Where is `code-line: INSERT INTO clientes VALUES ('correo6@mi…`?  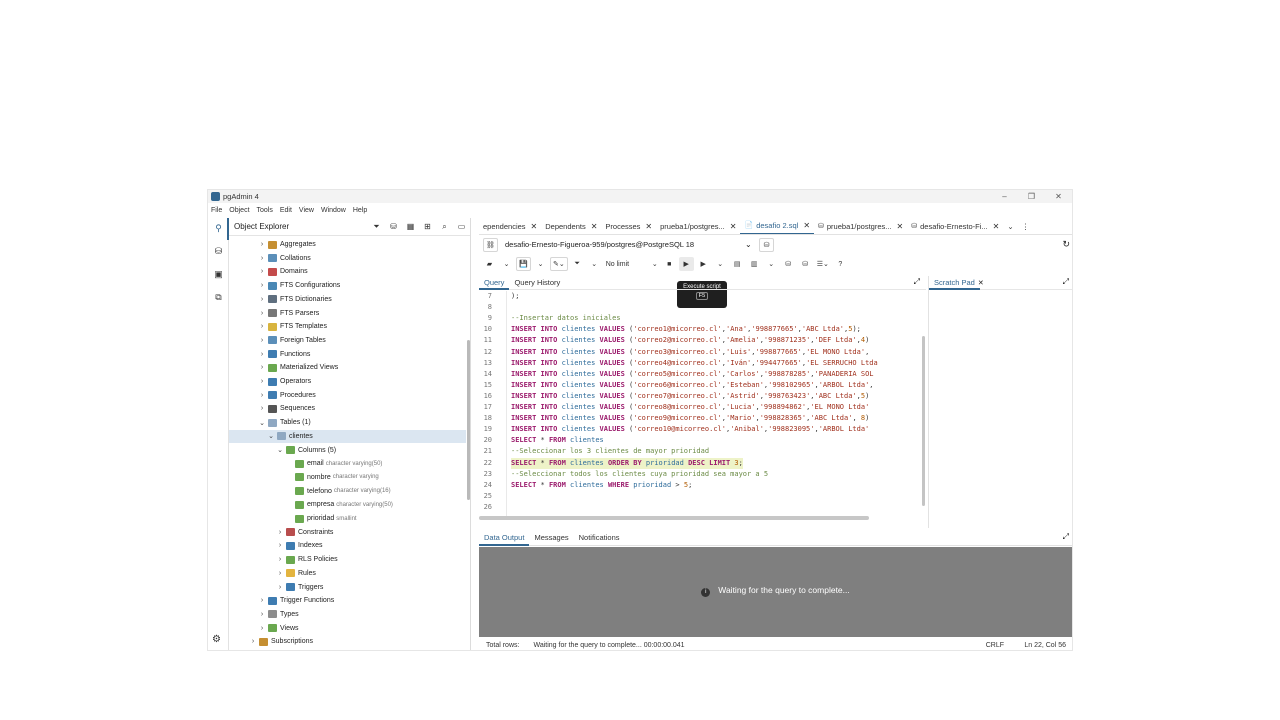
code-line: INSERT INTO clientes VALUES ('correo6@mi… is located at coordinates (692, 385).